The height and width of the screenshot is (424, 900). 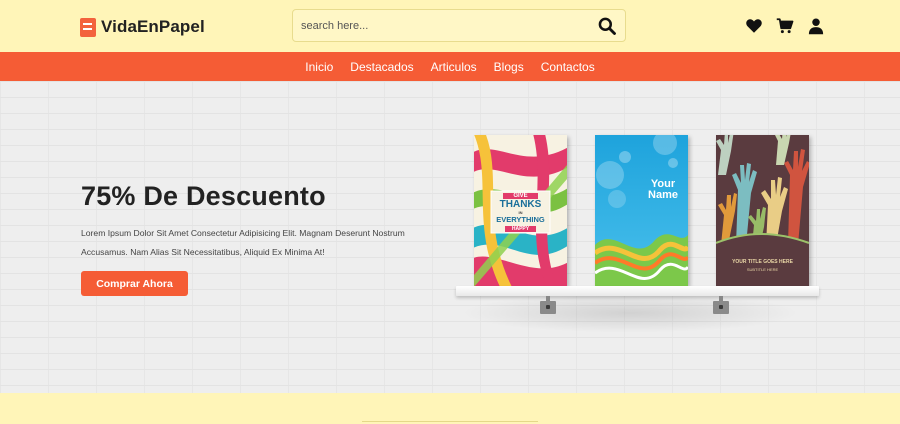 I want to click on logo-text: VidaEnPapel, so click(x=153, y=26).